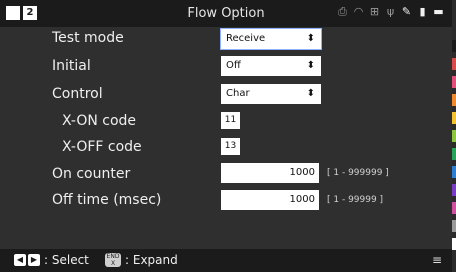 This screenshot has width=456, height=272. What do you see at coordinates (99, 121) in the screenshot?
I see `xon-label: X-ON code` at bounding box center [99, 121].